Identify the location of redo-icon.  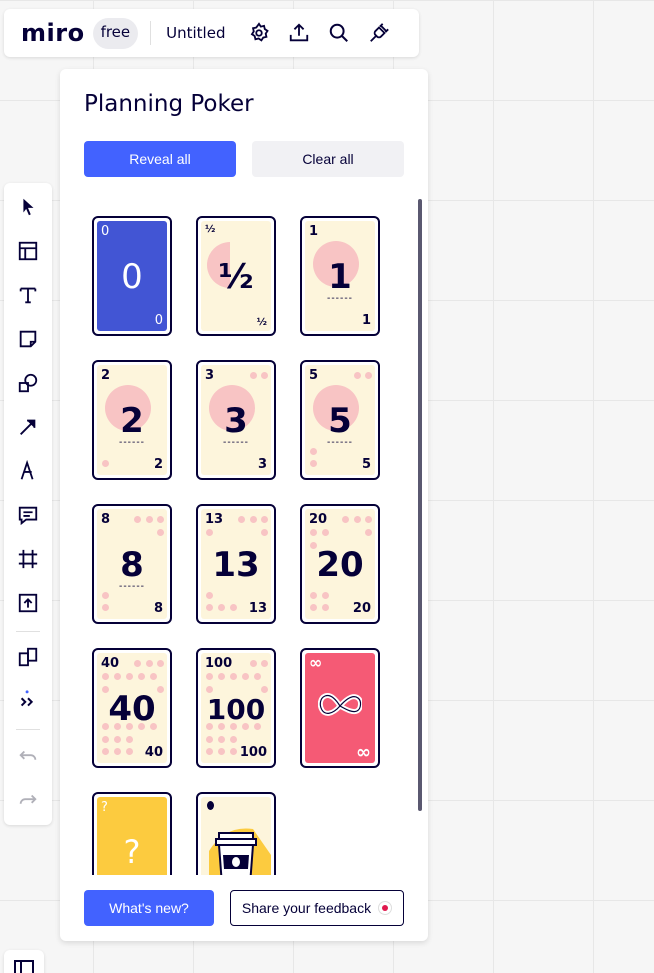
(28, 801).